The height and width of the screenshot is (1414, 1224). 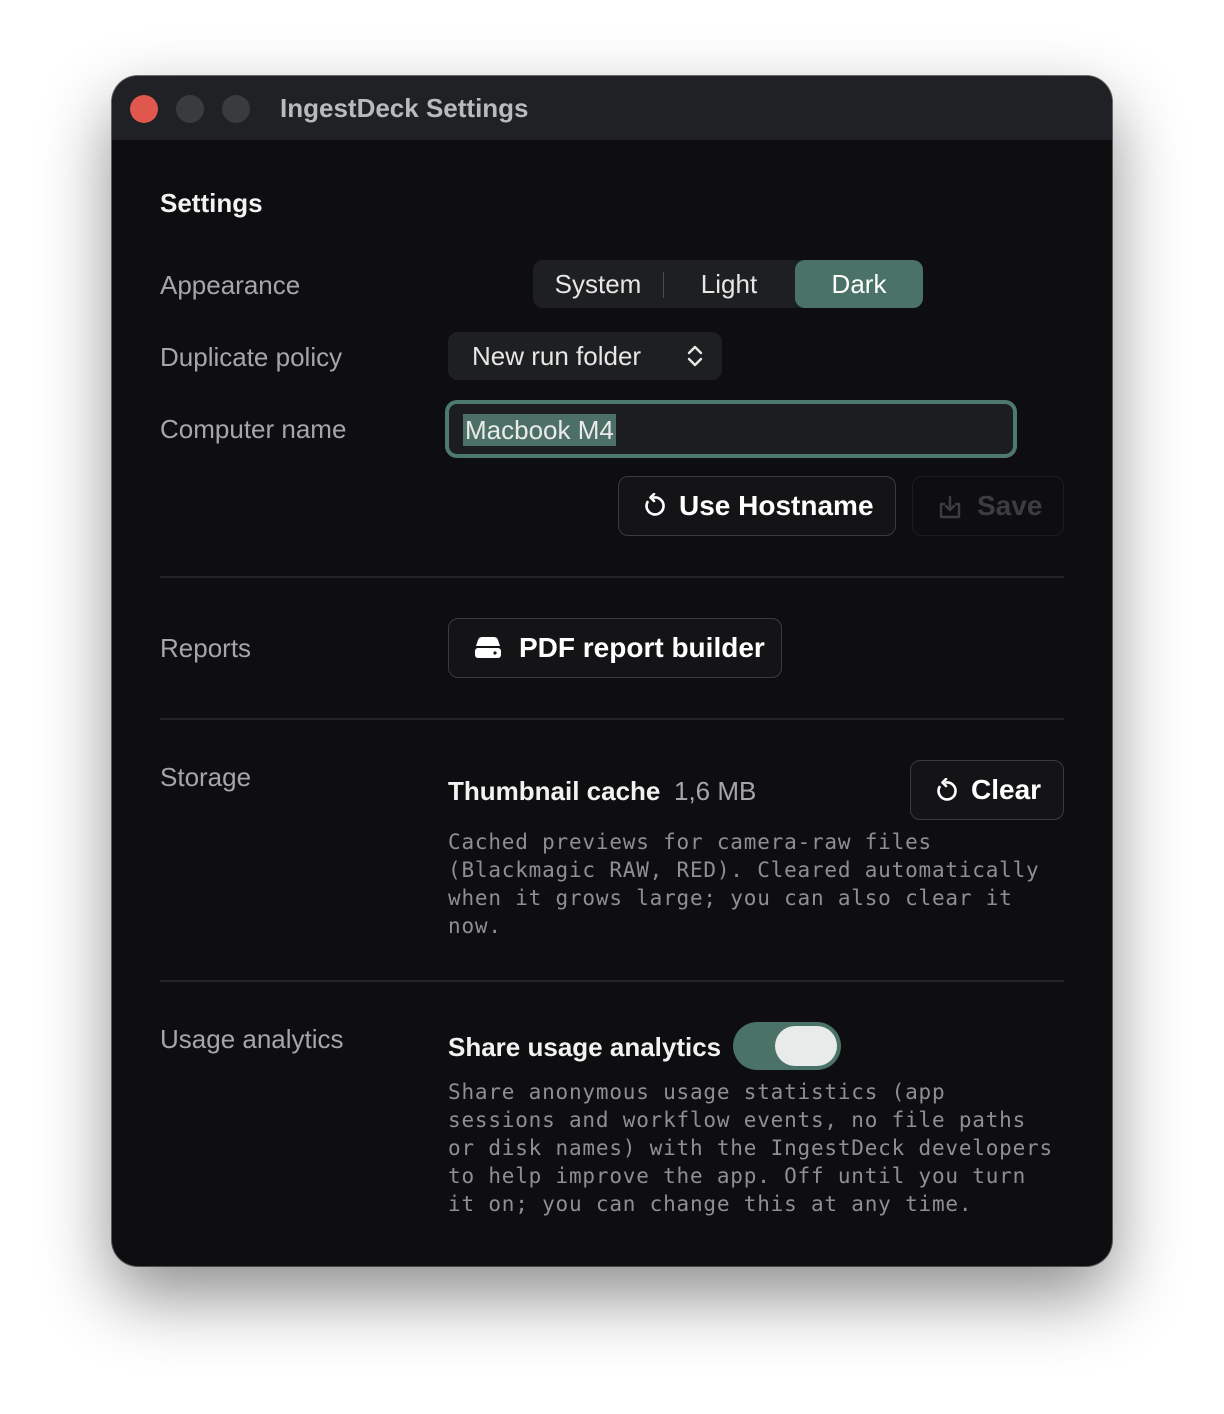 What do you see at coordinates (488, 647) in the screenshot?
I see `drive-icon` at bounding box center [488, 647].